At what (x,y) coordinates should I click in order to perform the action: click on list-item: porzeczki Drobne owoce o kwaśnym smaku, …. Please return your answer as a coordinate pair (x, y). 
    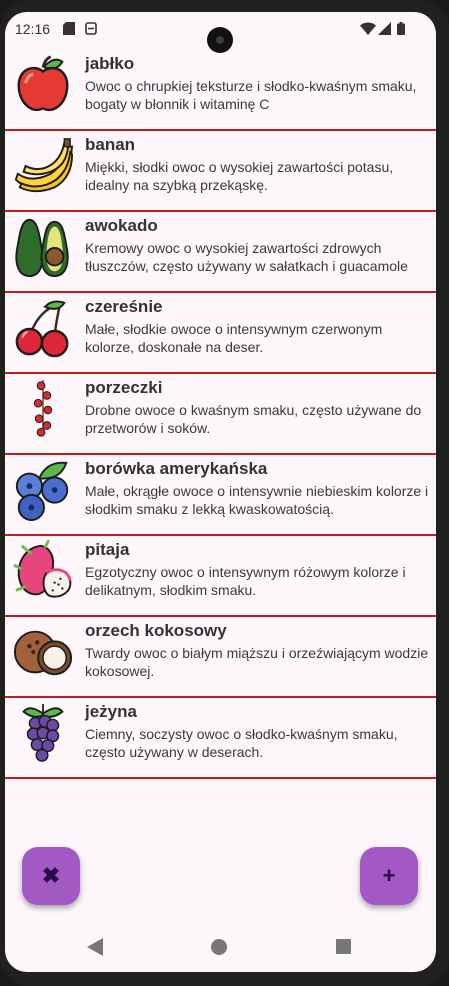
    Looking at the image, I should click on (220, 414).